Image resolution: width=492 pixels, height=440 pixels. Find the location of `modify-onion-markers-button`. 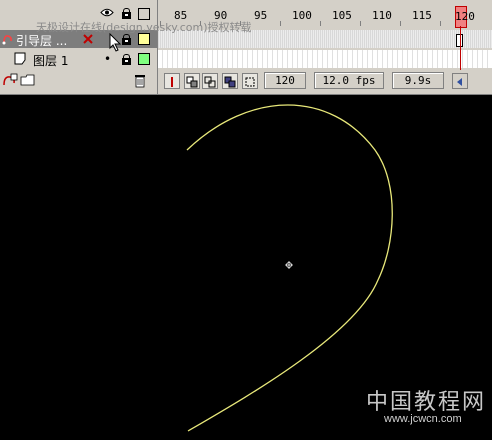

modify-onion-markers-button is located at coordinates (250, 81).